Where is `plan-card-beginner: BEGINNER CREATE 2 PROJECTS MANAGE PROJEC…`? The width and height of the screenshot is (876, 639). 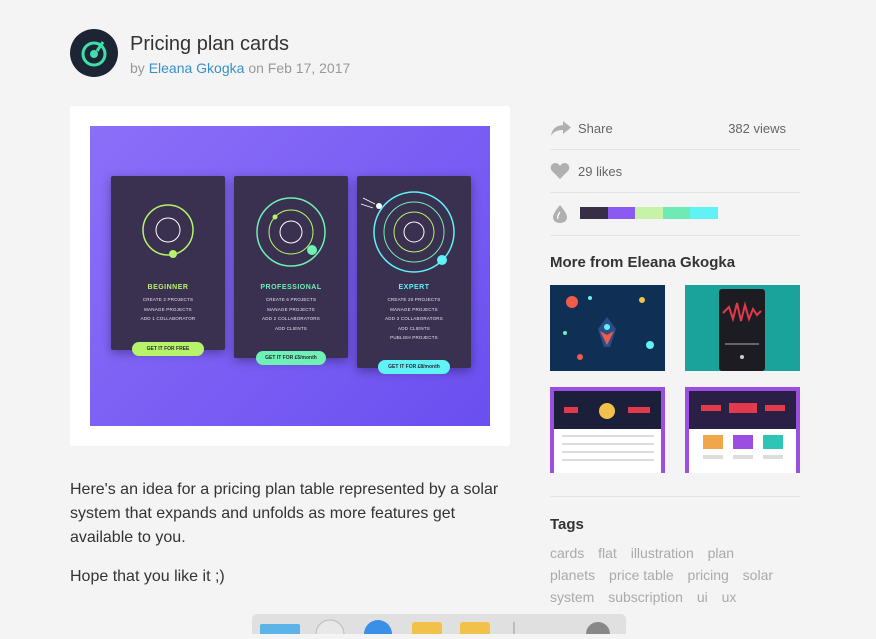 plan-card-beginner: BEGINNER CREATE 2 PROJECTS MANAGE PROJEC… is located at coordinates (168, 263).